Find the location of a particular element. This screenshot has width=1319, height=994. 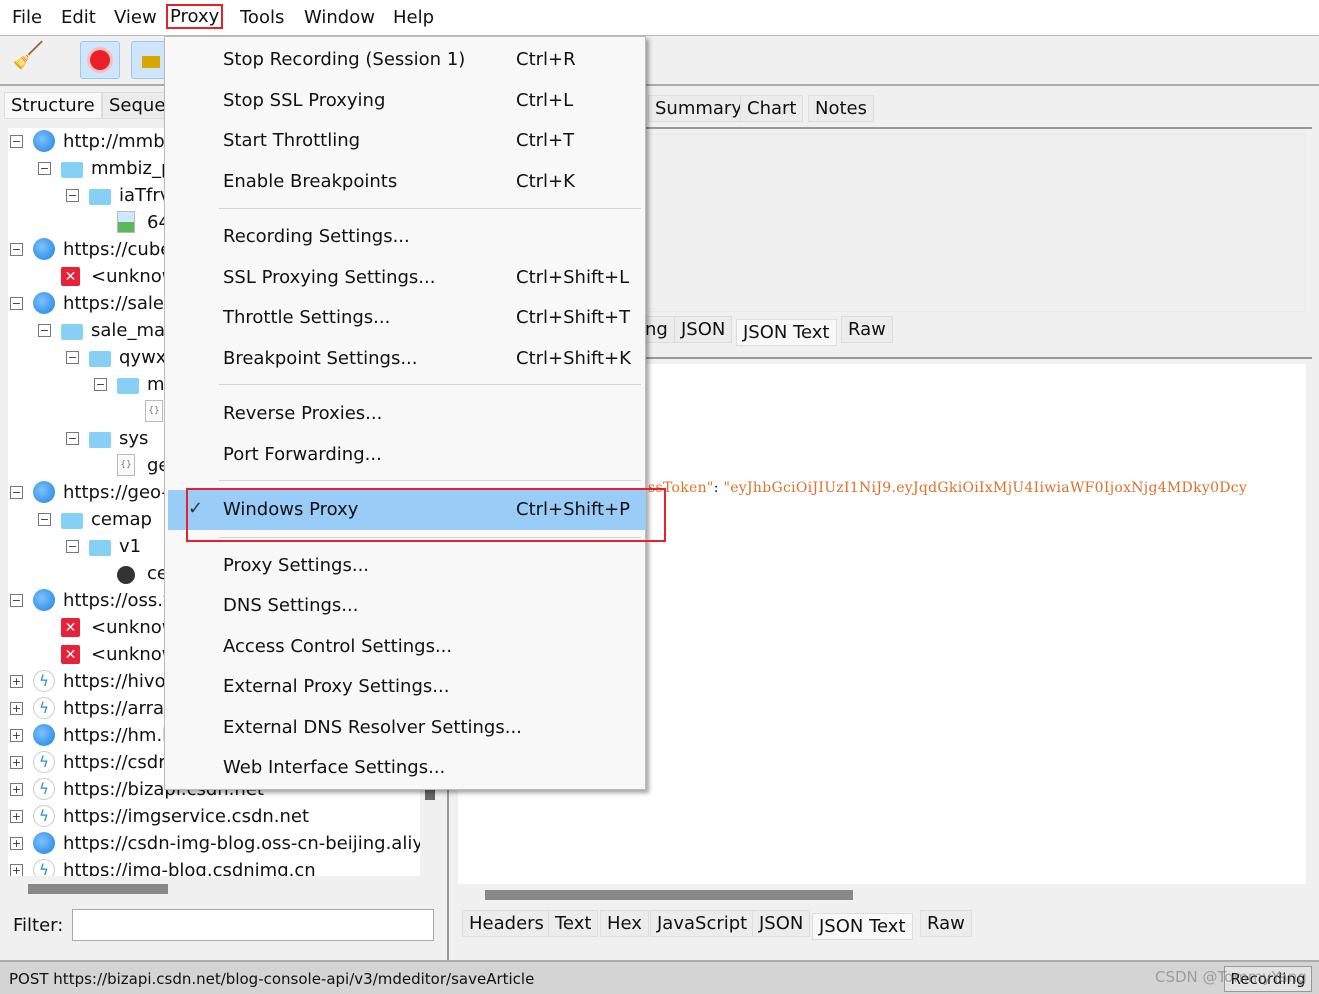

tree-row: + ϟ https://imgservice.csdn.net is located at coordinates (214, 817).